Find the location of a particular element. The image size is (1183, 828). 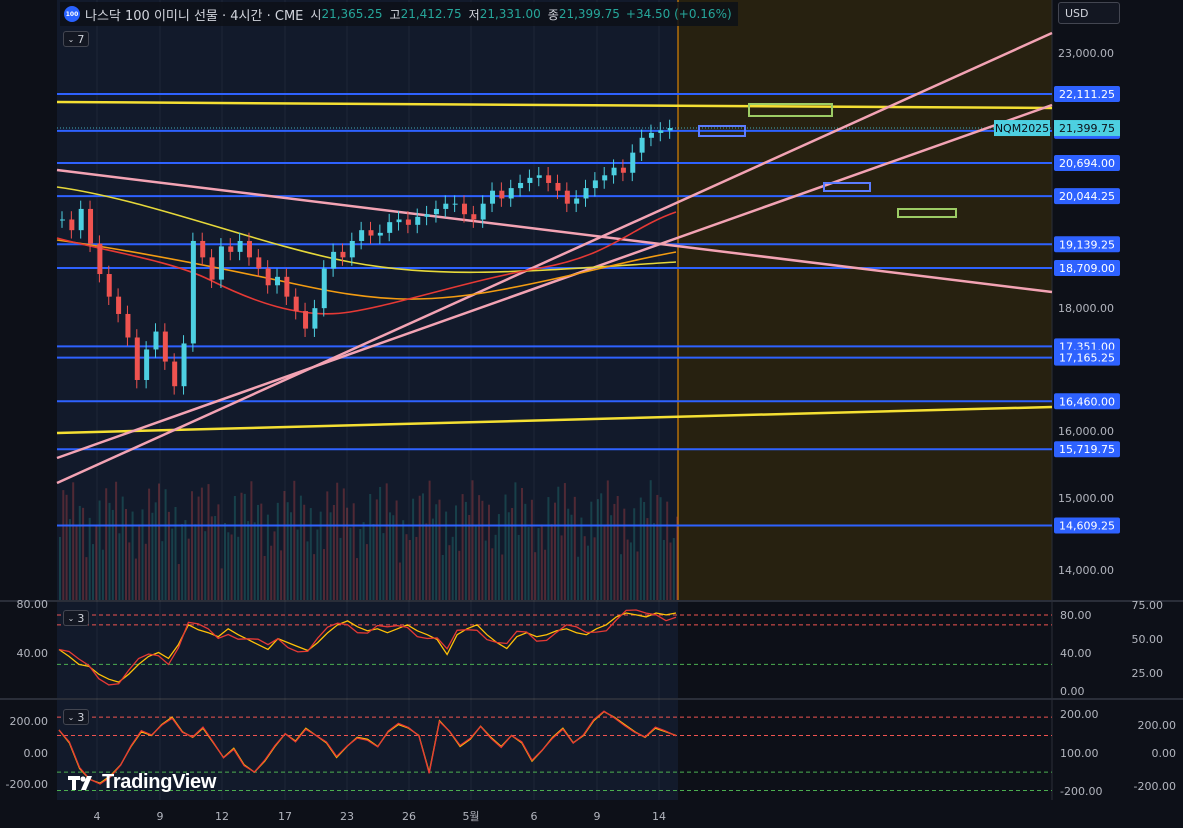

y-tick-label: 18,000.00 is located at coordinates (1086, 308).